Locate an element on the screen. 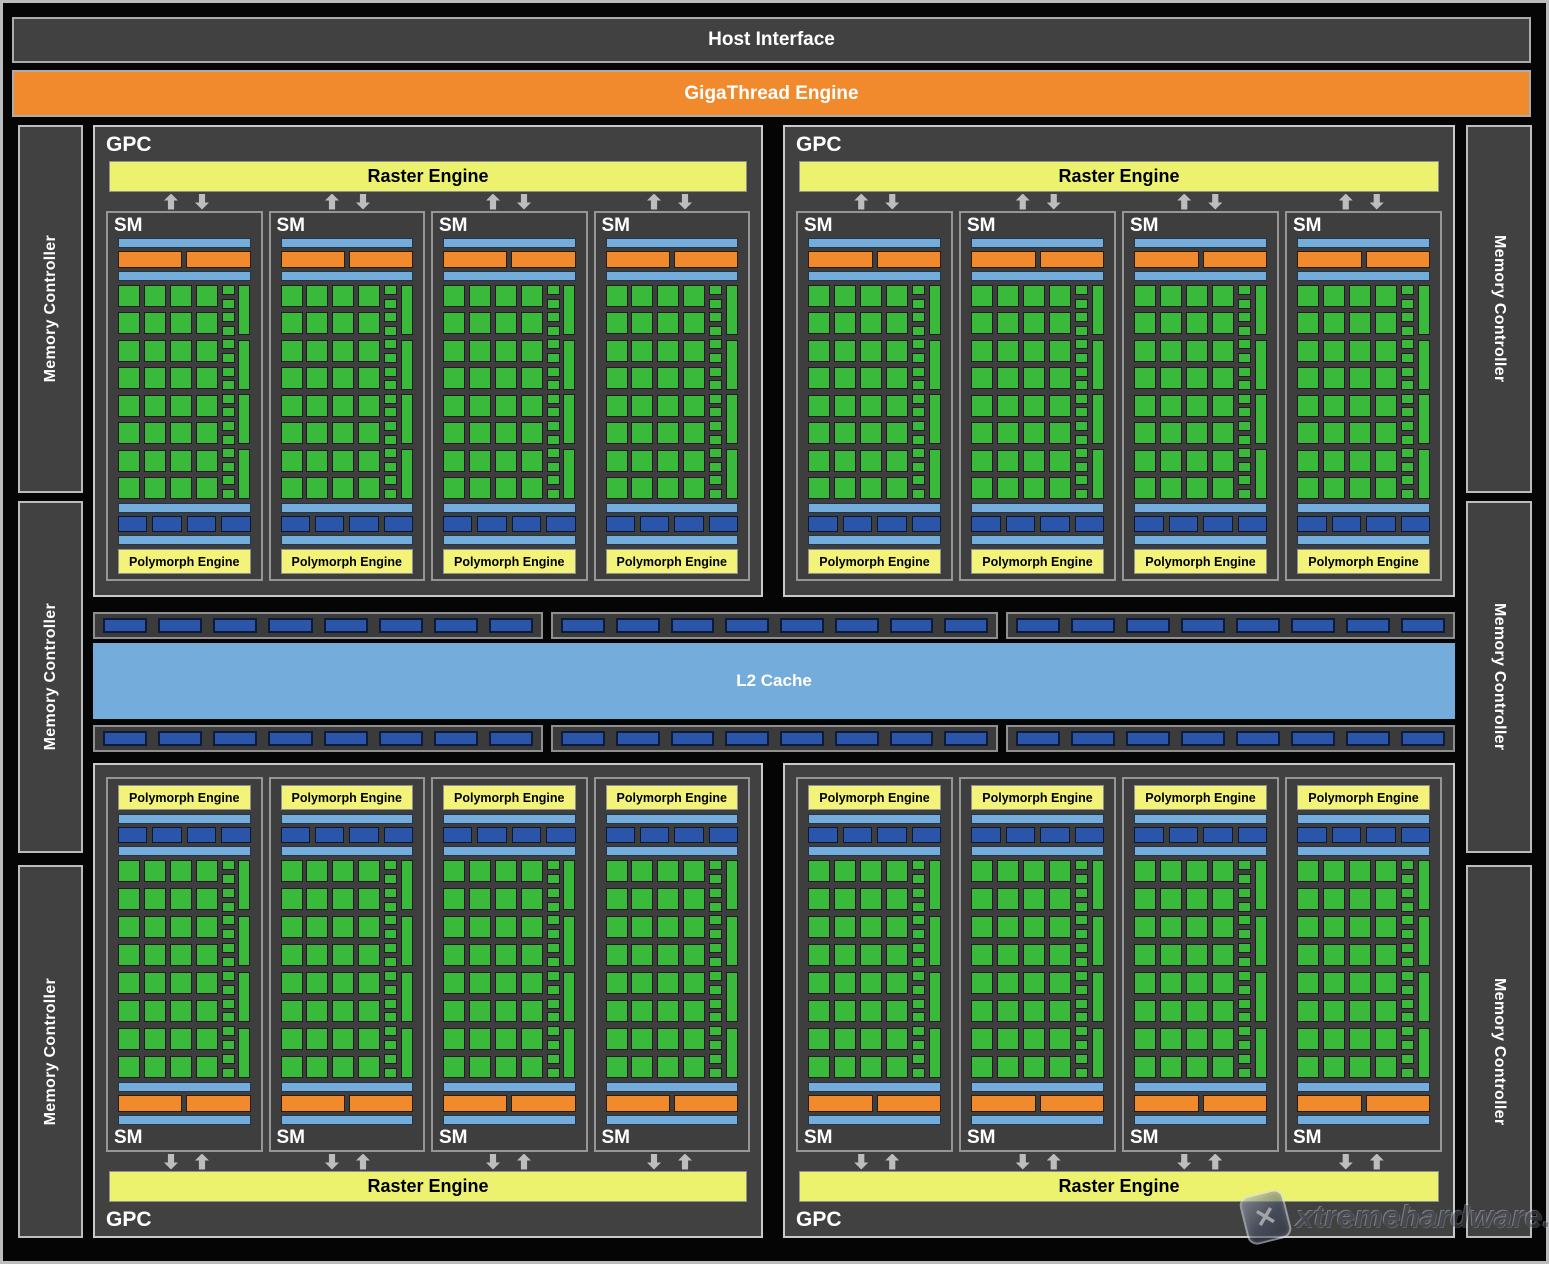 The image size is (1549, 1264). l2-strip-row-top is located at coordinates (774, 625).